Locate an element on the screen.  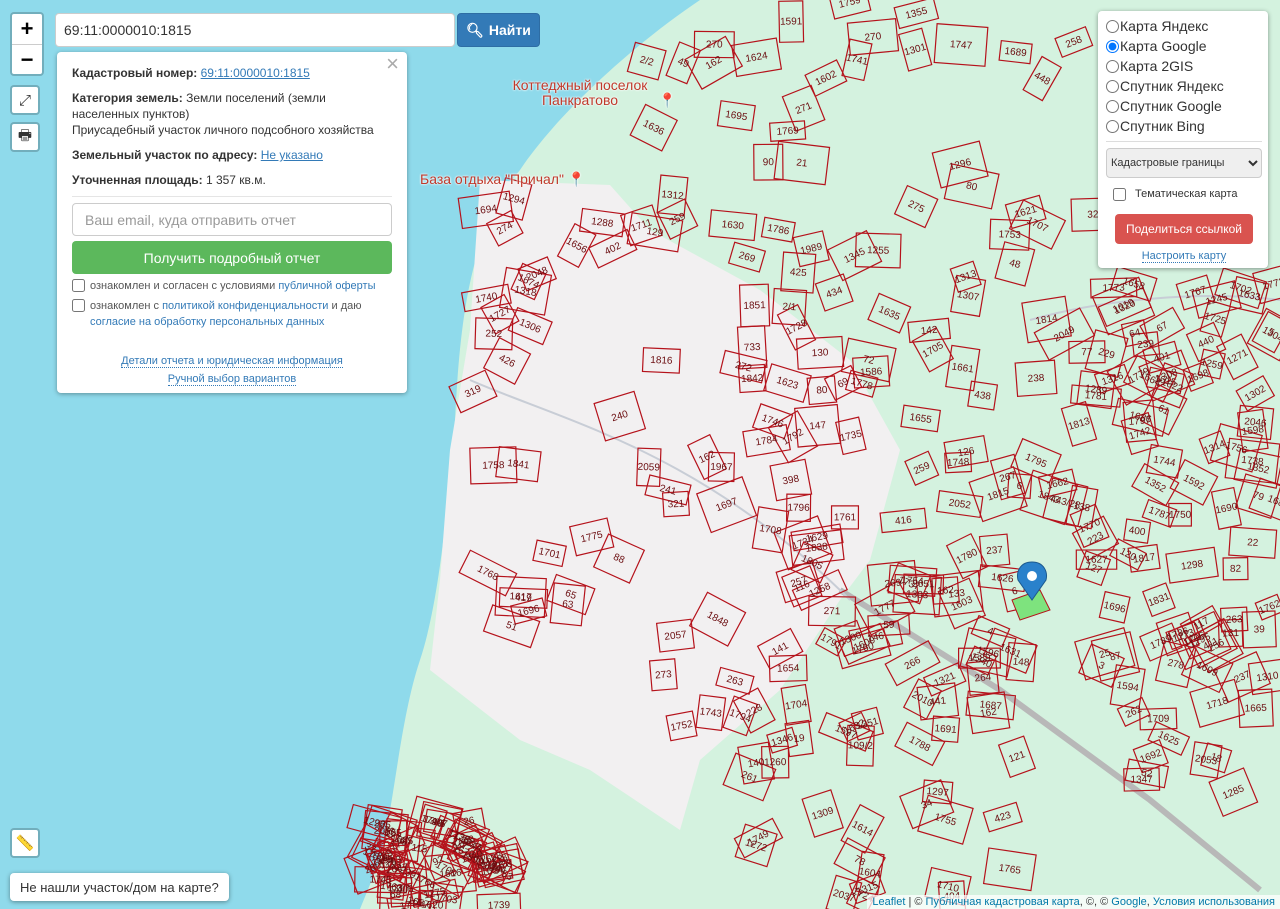
parcel-label: 1753 is located at coordinates (1009, 235).